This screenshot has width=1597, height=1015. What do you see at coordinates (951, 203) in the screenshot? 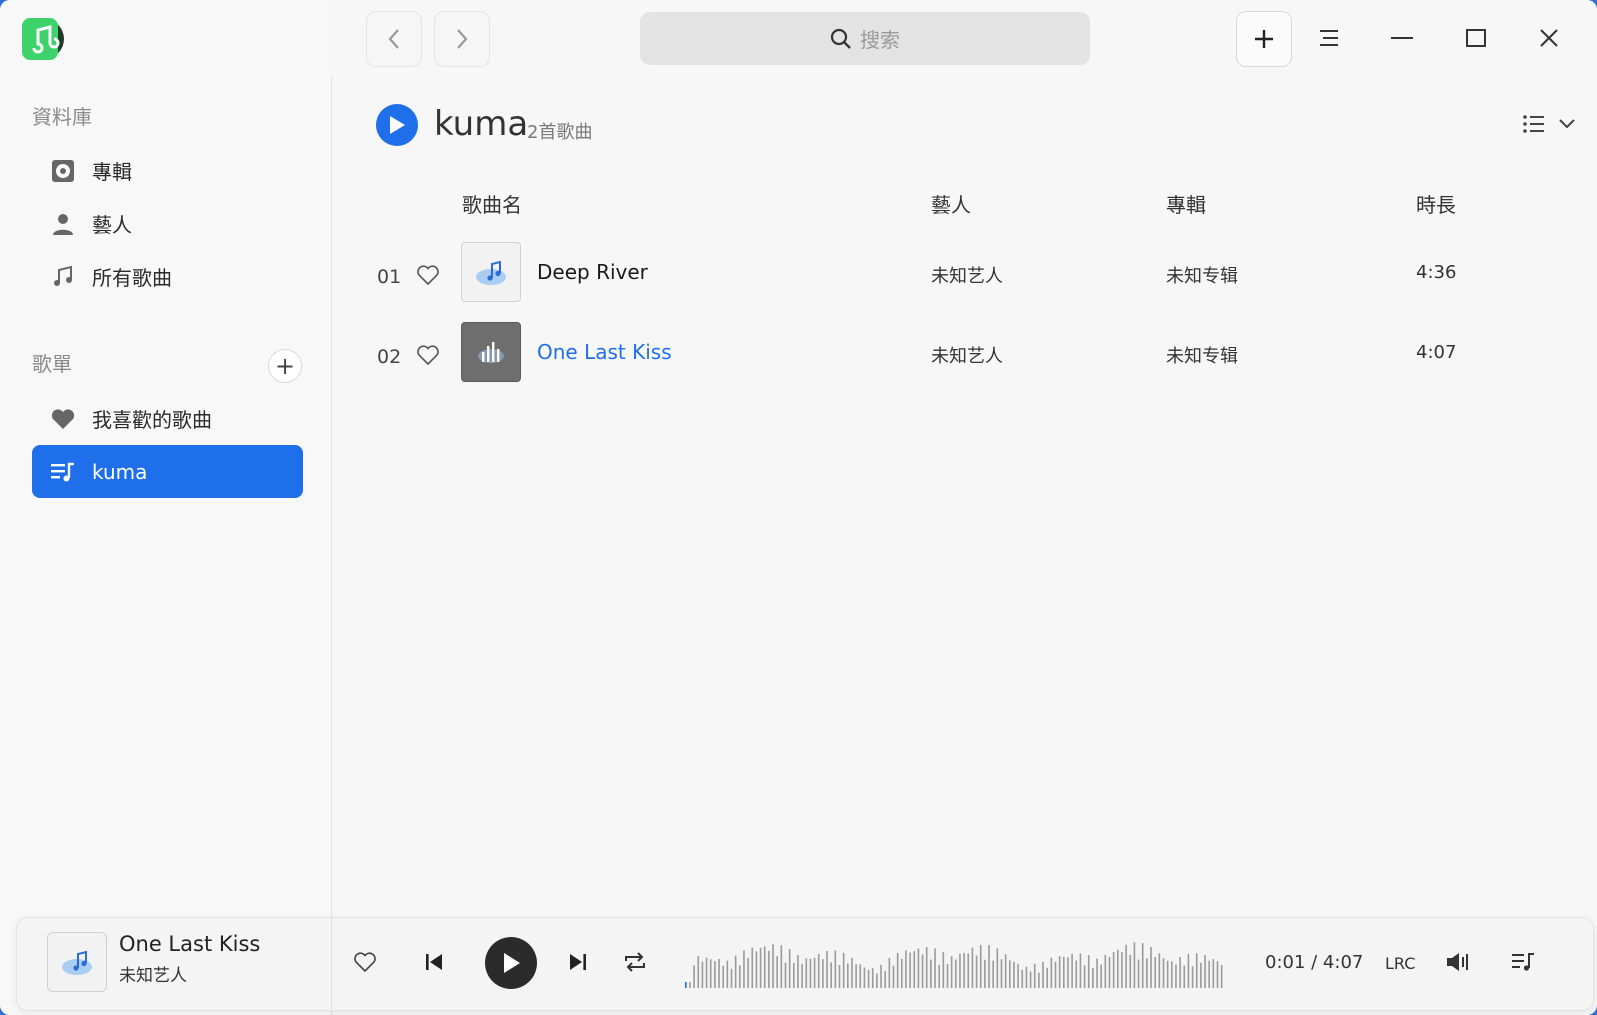
I see `column-header-artist: 藝人` at bounding box center [951, 203].